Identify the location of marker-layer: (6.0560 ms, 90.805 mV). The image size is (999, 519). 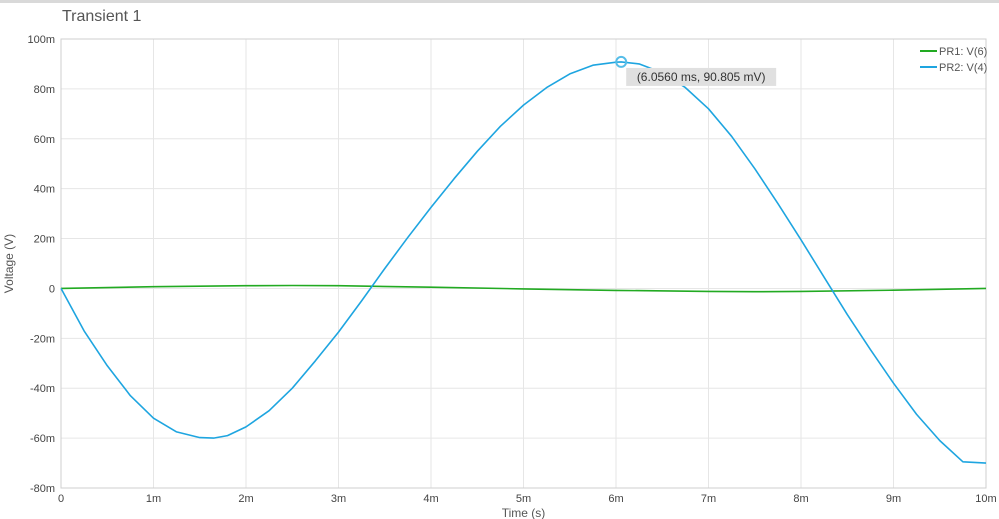
(696, 70).